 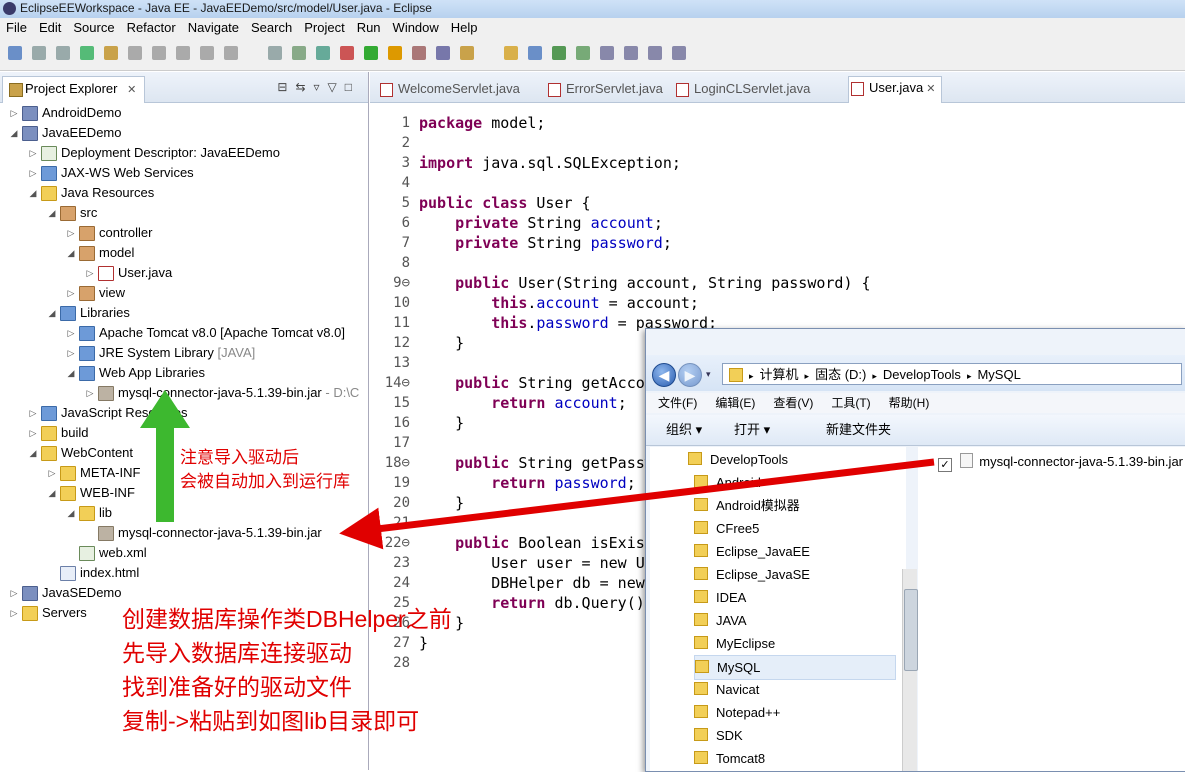 What do you see at coordinates (324, 28) in the screenshot?
I see `menu-item-project: Project` at bounding box center [324, 28].